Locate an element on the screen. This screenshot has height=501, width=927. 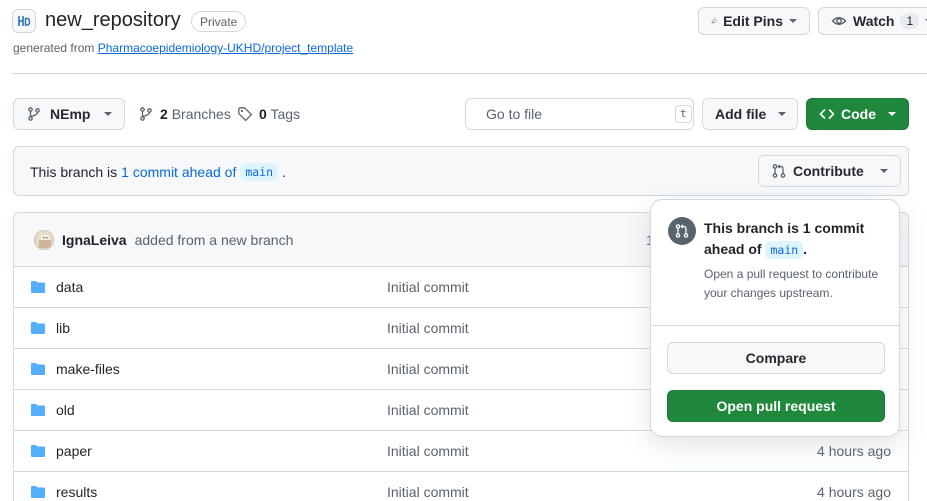
tags-count: 0 is located at coordinates (263, 114).